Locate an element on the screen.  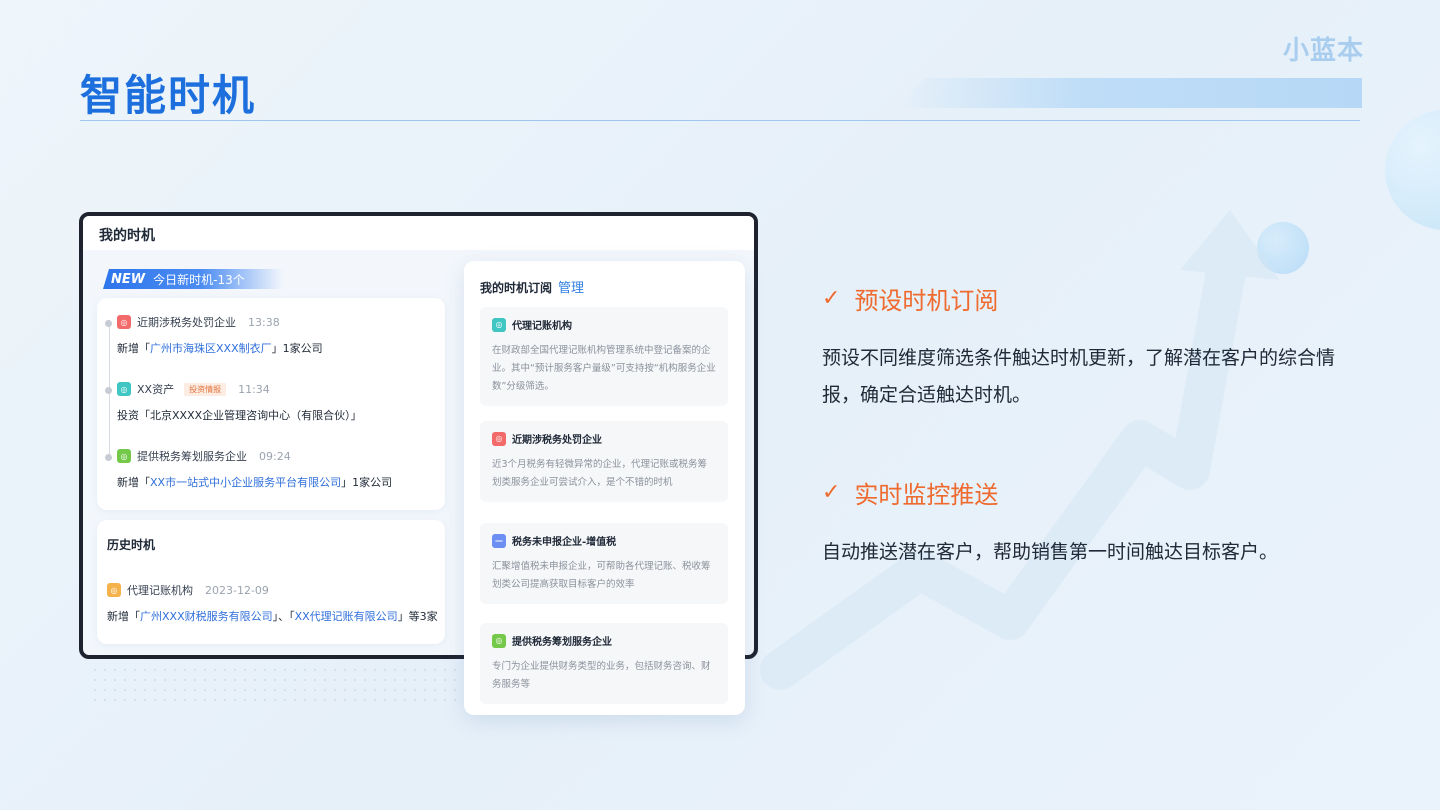
item-label: 代理记账机构 is located at coordinates (160, 590).